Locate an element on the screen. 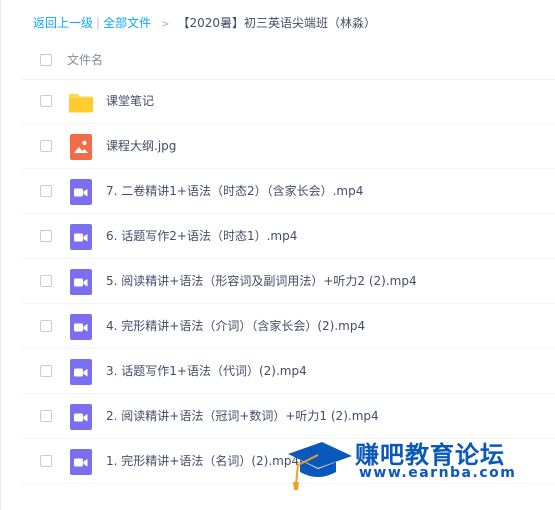  left-divider is located at coordinates (0, 255).